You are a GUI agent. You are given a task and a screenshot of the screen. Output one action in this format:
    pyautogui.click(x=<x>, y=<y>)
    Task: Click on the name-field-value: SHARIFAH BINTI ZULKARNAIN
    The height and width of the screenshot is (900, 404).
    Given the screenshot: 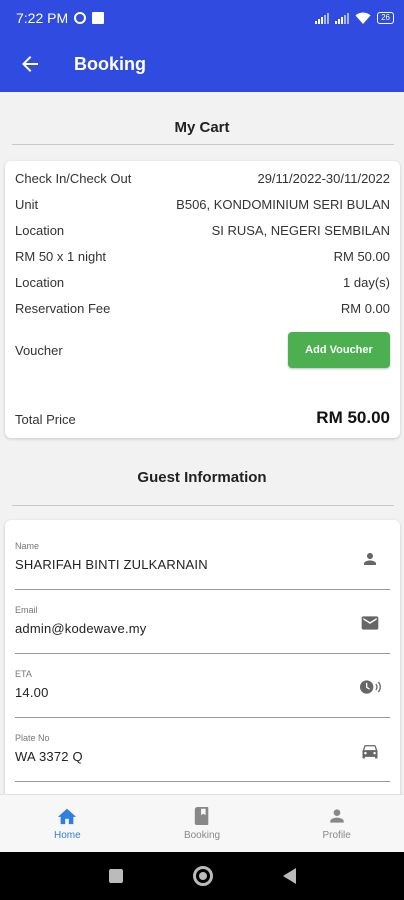 What is the action you would take?
    pyautogui.click(x=111, y=564)
    